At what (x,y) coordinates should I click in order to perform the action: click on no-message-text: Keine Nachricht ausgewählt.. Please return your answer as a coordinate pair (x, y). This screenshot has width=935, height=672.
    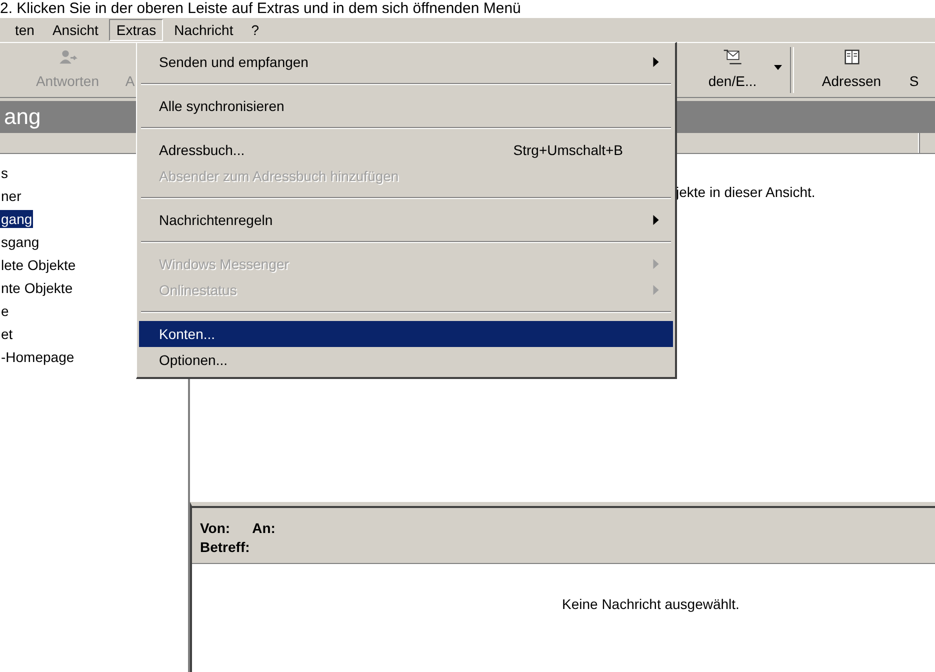
    Looking at the image, I should click on (651, 604).